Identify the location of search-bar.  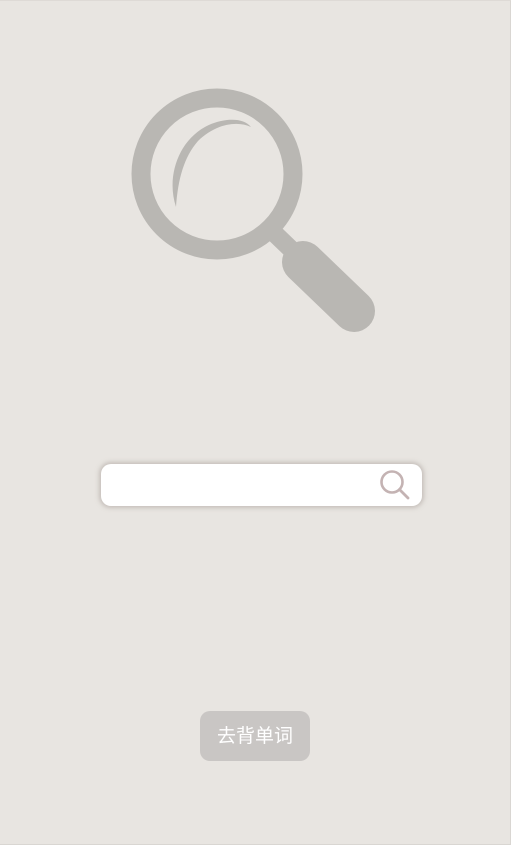
(261, 485).